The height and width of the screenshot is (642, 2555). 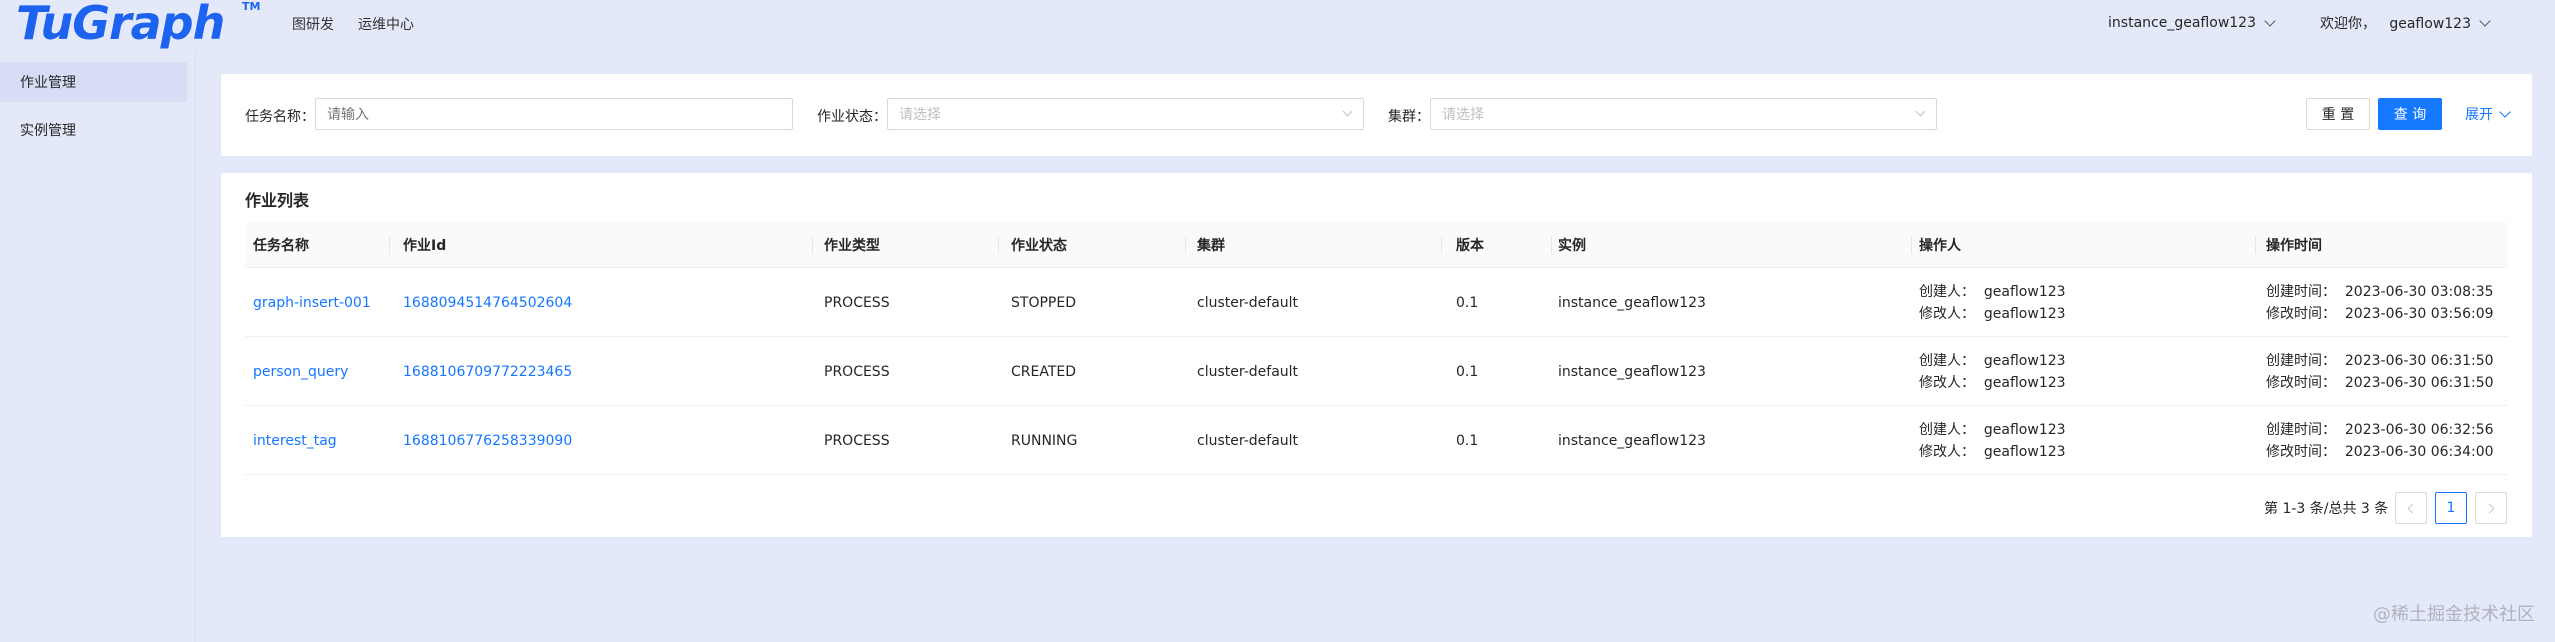 I want to click on panel-title: 作业列表, so click(x=277, y=200).